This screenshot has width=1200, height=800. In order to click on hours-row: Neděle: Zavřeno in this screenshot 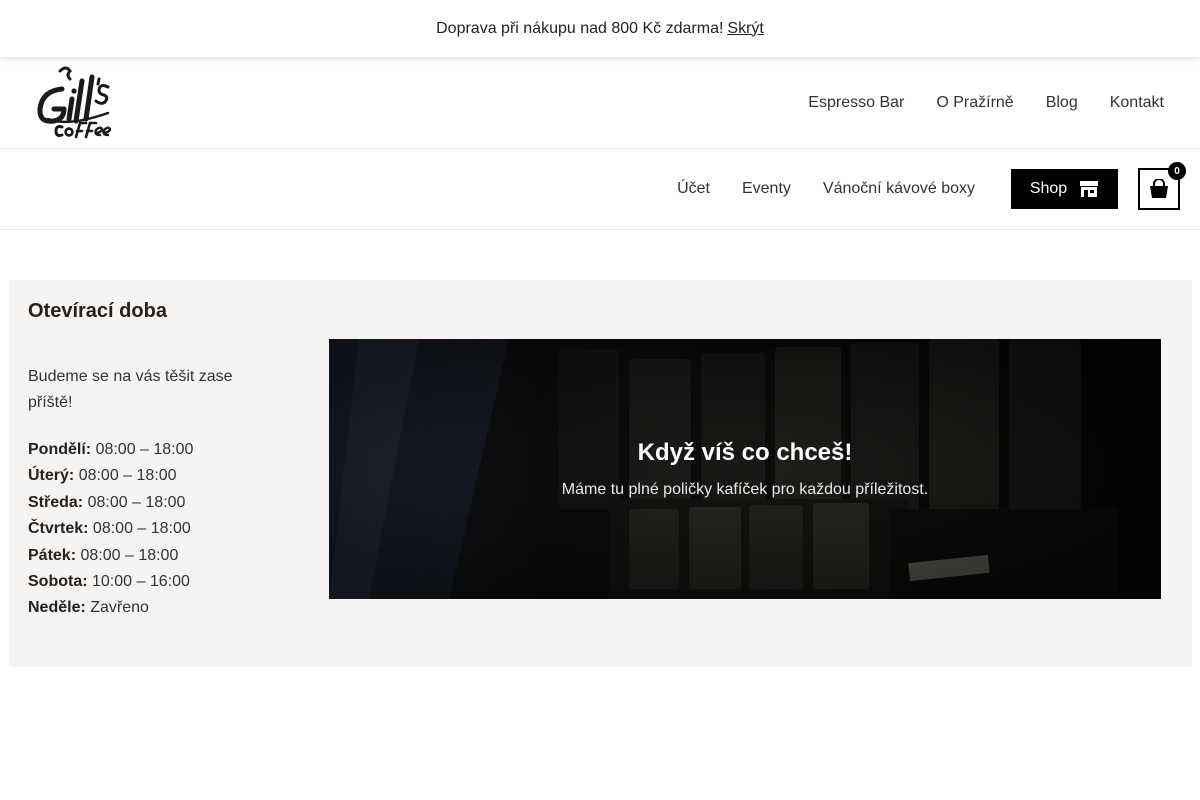, I will do `click(110, 608)`.